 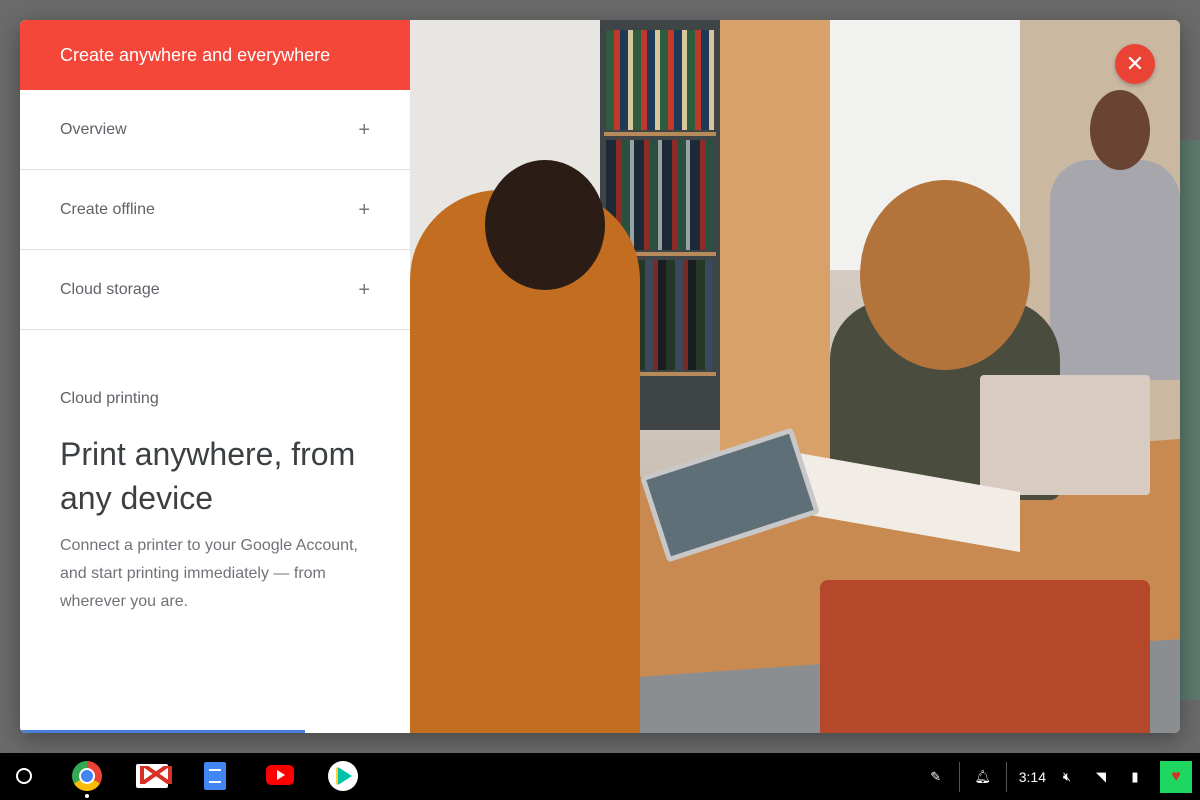 I want to click on battery-icon: ▮, so click(x=1135, y=776).